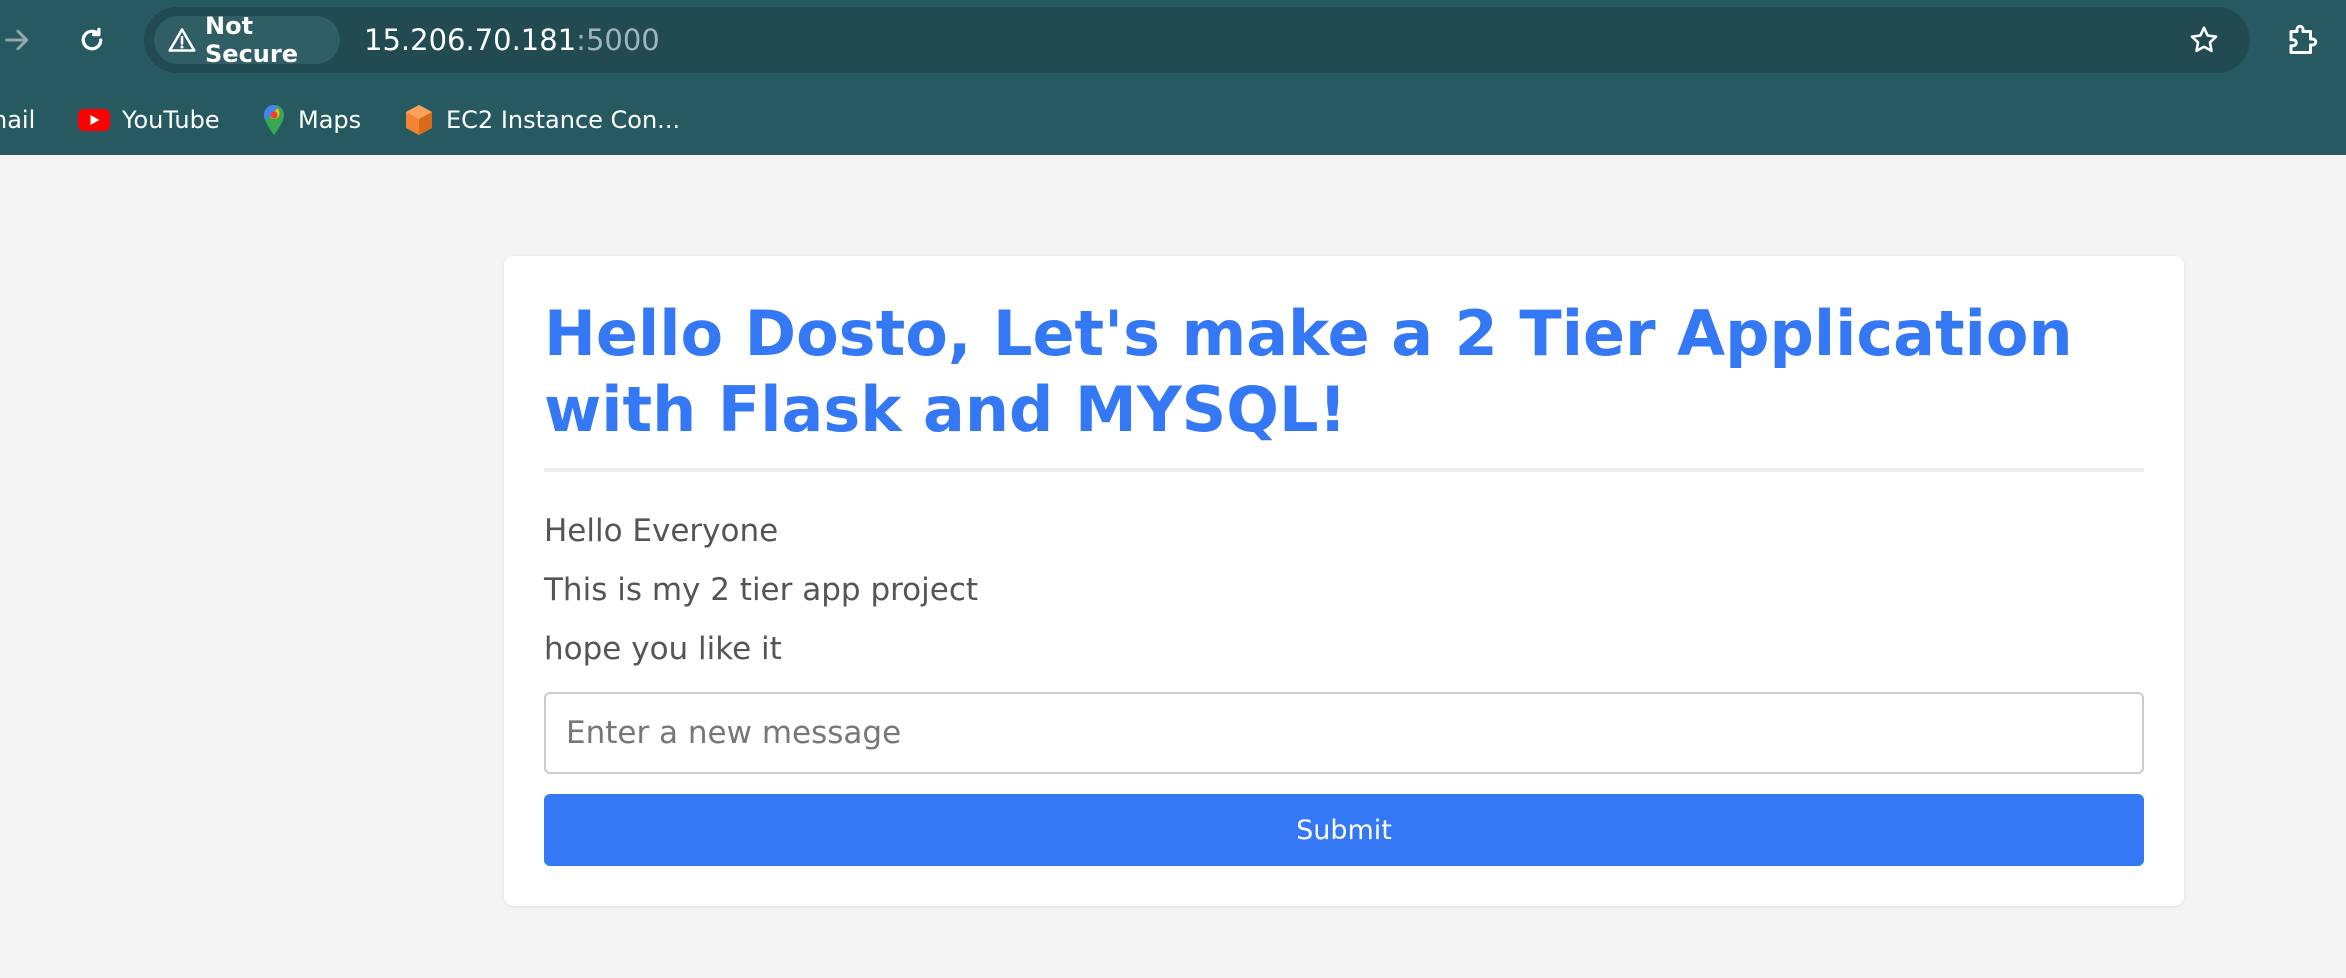 The height and width of the screenshot is (978, 2346). I want to click on bookmark-label: Maps, so click(330, 120).